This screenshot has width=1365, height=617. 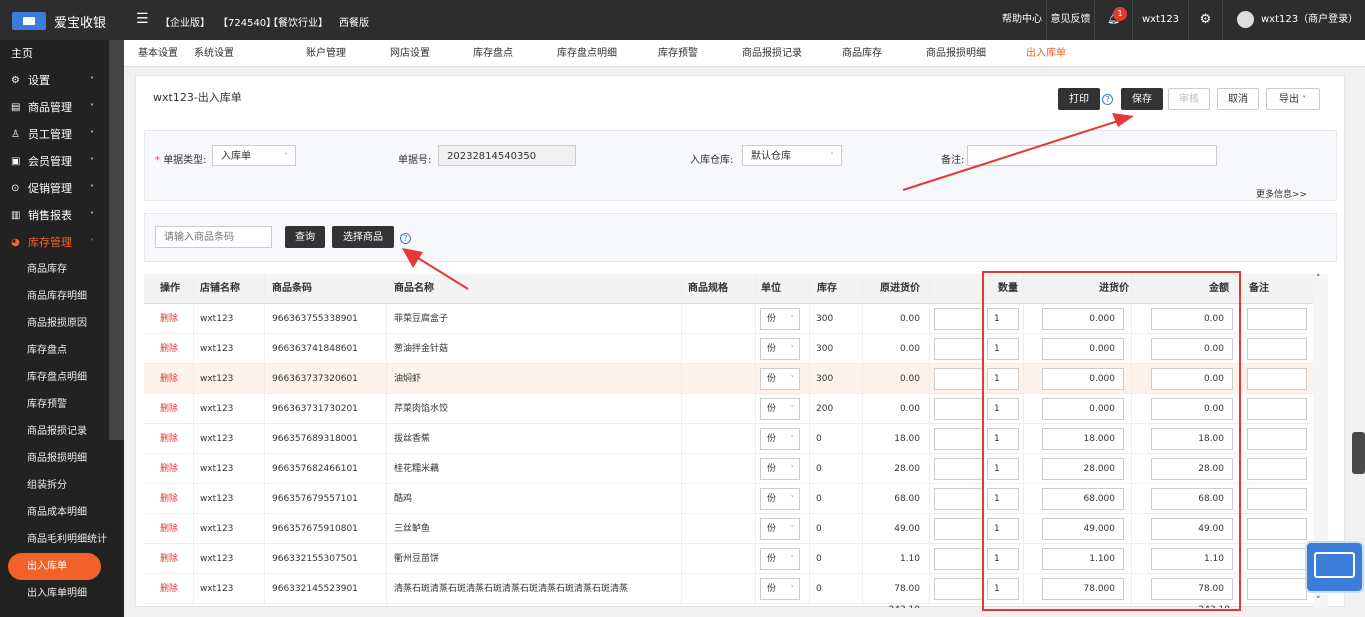 What do you see at coordinates (54, 188) in the screenshot?
I see `sidebar-item-promotions: ⊙ 促销管理 ˅` at bounding box center [54, 188].